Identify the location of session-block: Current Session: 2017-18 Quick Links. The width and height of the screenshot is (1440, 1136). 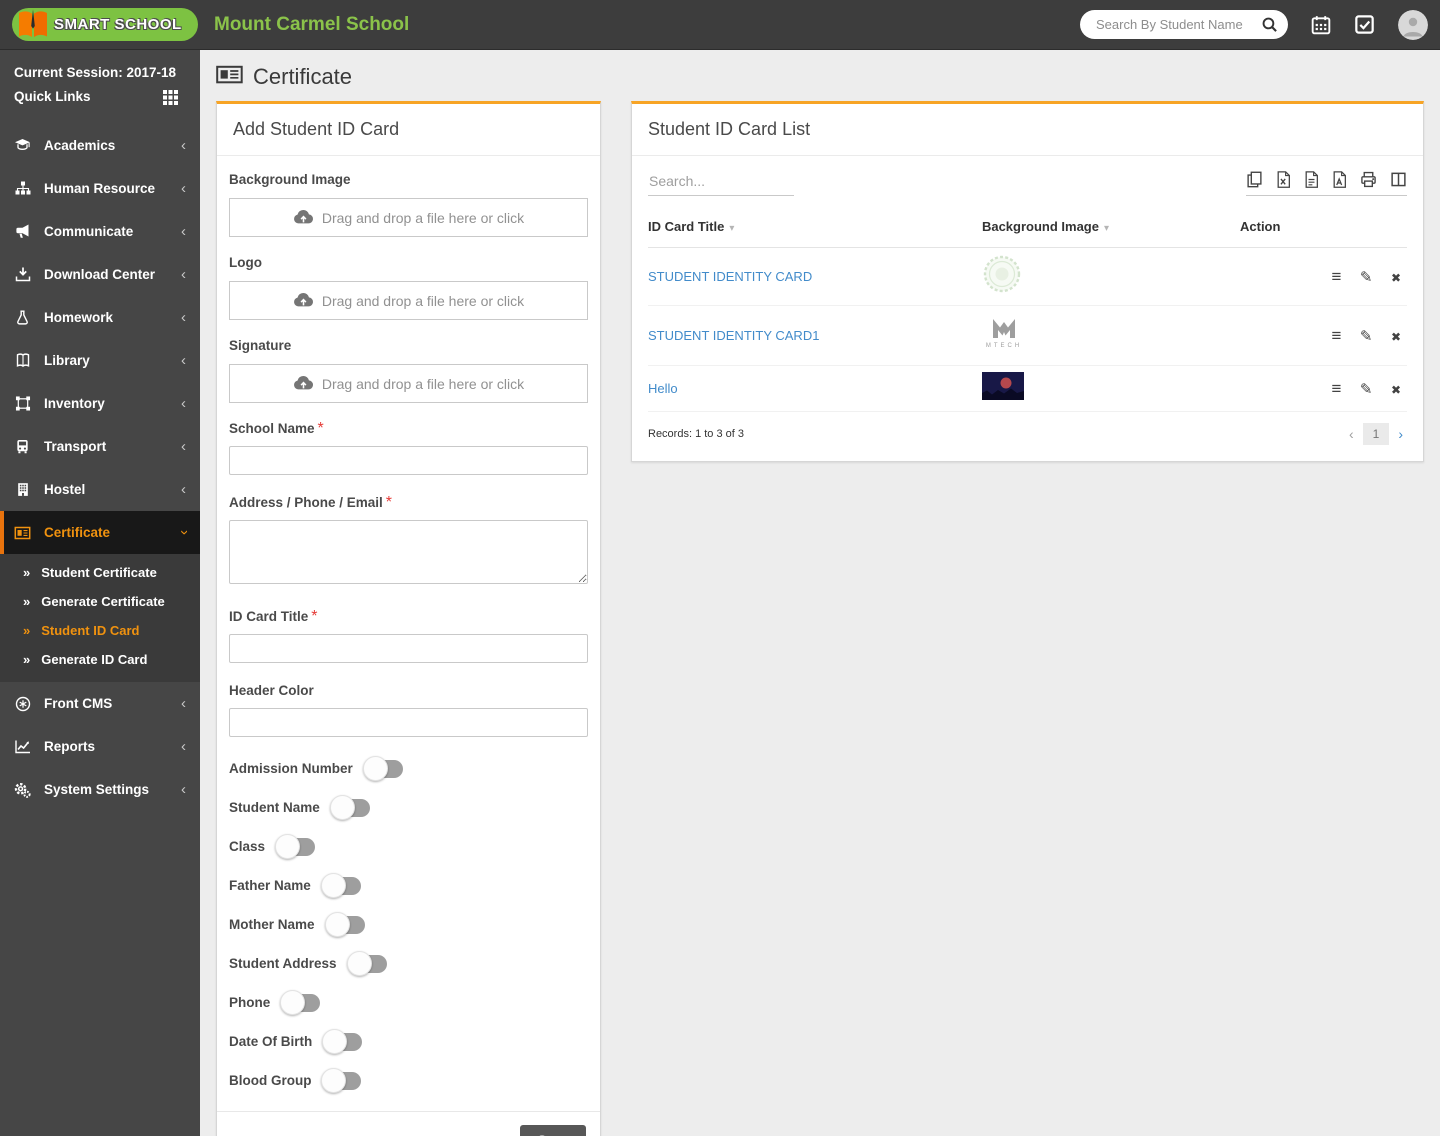
(100, 84).